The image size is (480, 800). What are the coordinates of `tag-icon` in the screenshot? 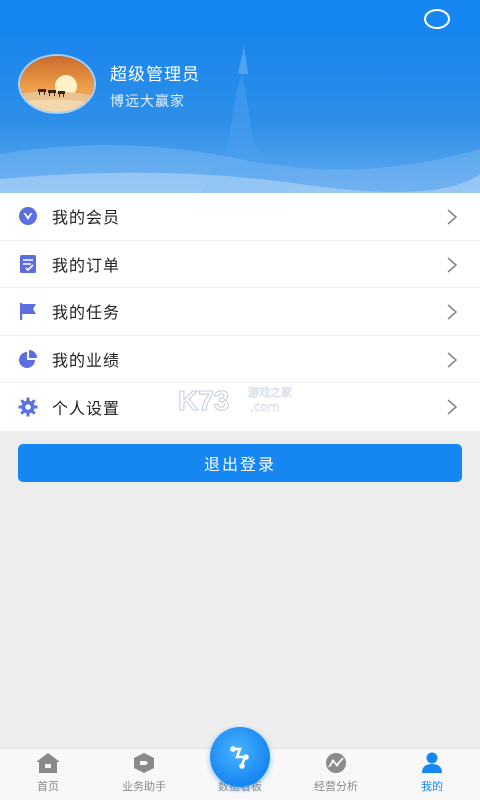 It's located at (144, 763).